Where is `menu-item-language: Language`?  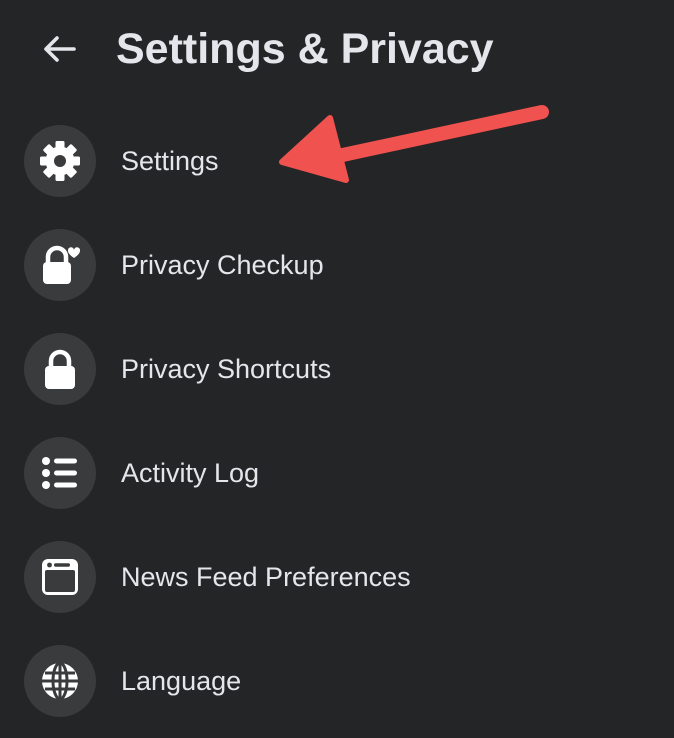 menu-item-language: Language is located at coordinates (337, 681).